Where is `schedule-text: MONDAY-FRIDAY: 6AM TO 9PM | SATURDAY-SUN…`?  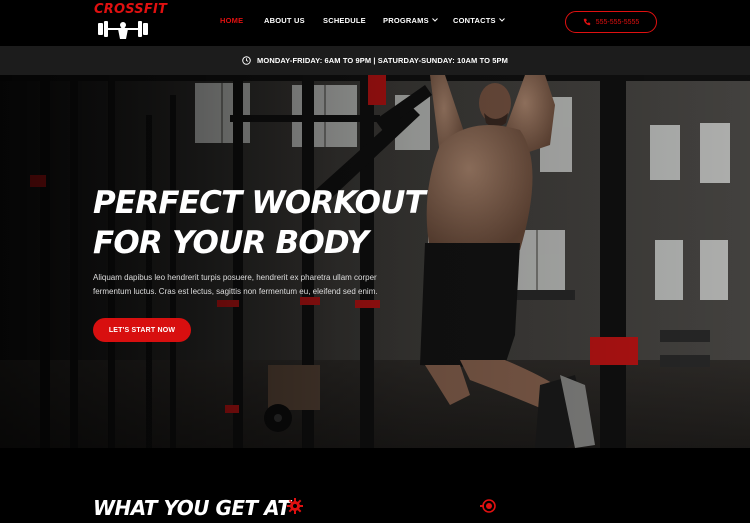
schedule-text: MONDAY-FRIDAY: 6AM TO 9PM | SATURDAY-SUN… is located at coordinates (382, 60).